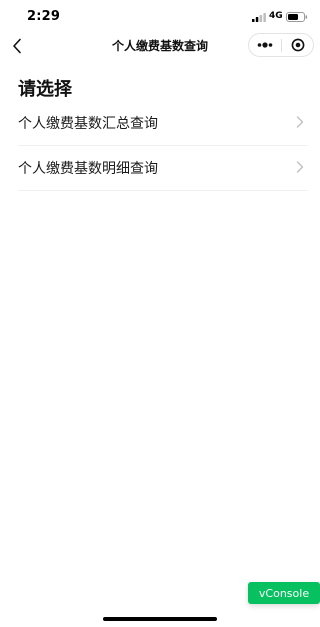  What do you see at coordinates (297, 17) in the screenshot?
I see `battery-icon` at bounding box center [297, 17].